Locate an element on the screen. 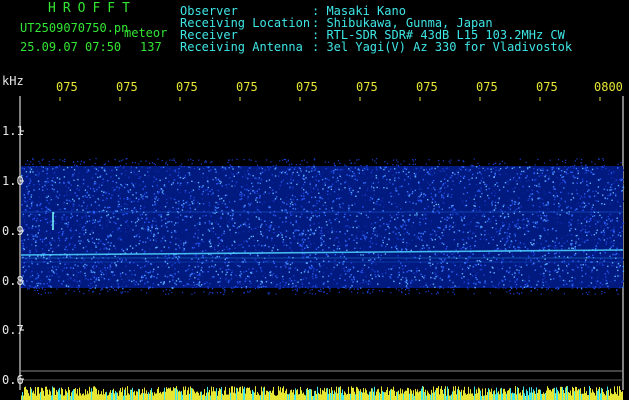 The width and height of the screenshot is (629, 400). info-value-antenna: : 3el Yagi(V) Az 330 for Vladivostok is located at coordinates (442, 47).